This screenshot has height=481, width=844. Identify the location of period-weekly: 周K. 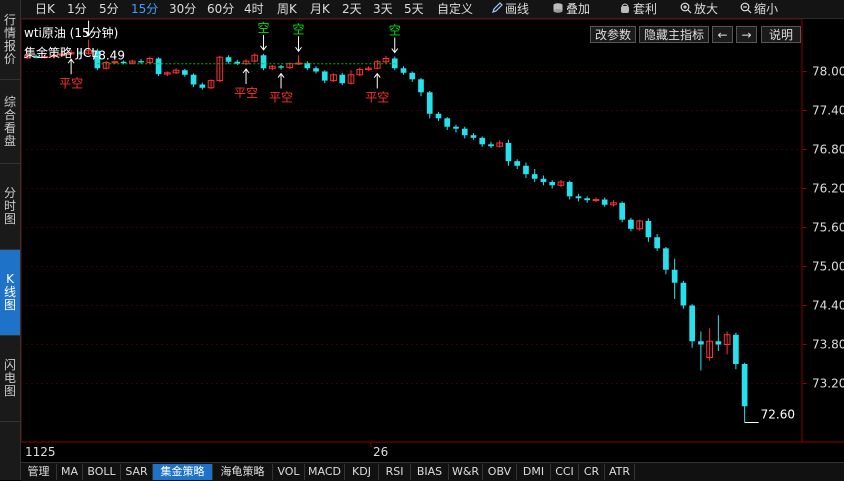
(287, 9).